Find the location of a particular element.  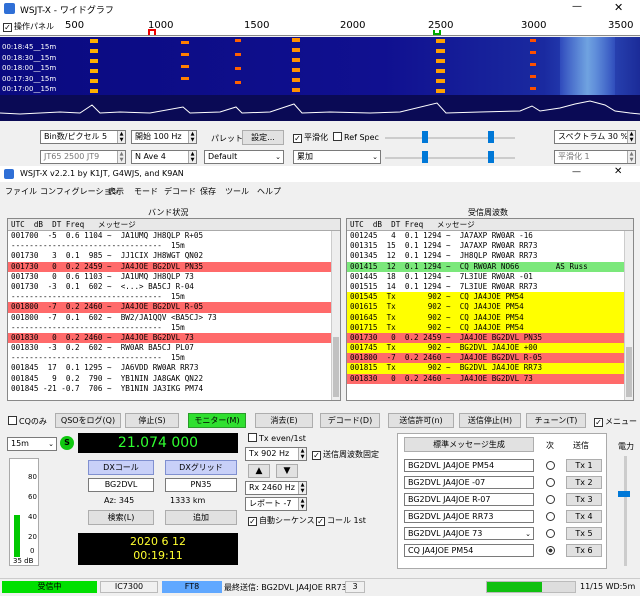

halt-tx-button: 送信停止(H) is located at coordinates (490, 420).